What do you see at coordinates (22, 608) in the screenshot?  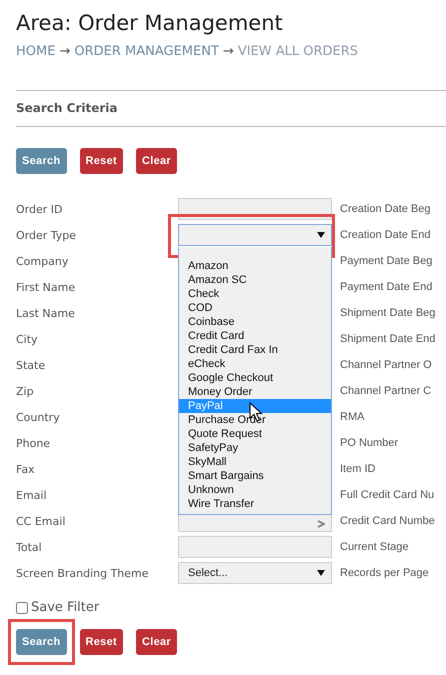 I see `checkbox` at bounding box center [22, 608].